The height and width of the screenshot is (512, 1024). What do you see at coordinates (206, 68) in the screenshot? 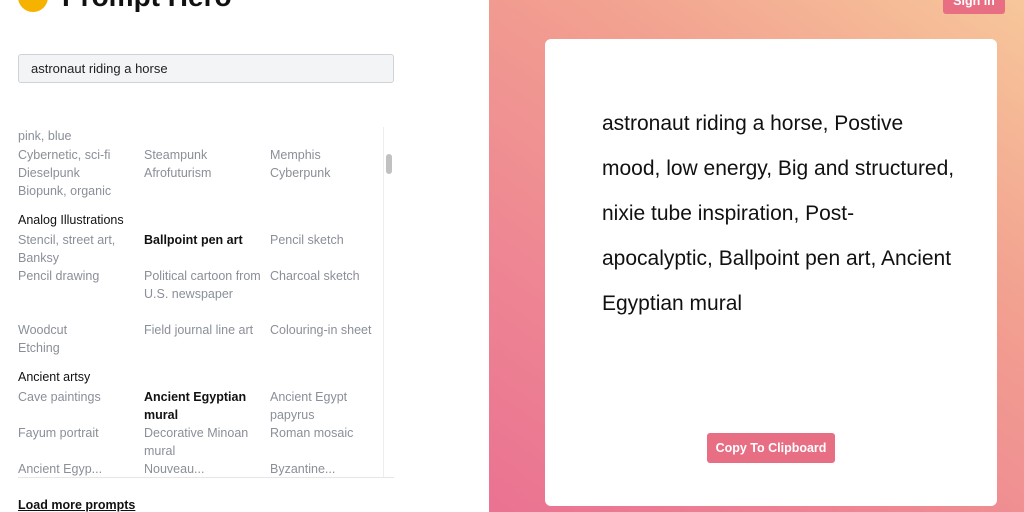
I see `search-input` at bounding box center [206, 68].